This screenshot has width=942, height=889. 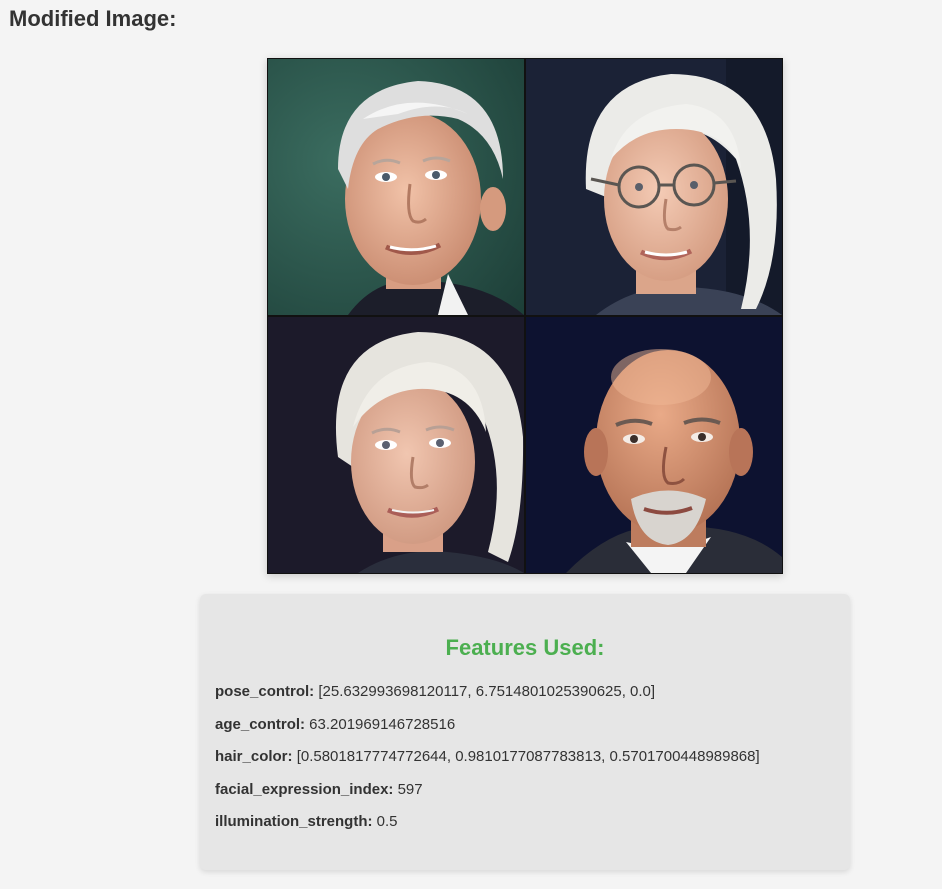 I want to click on feature-facial-expression-index: facial_expression_index: 597, so click(x=525, y=790).